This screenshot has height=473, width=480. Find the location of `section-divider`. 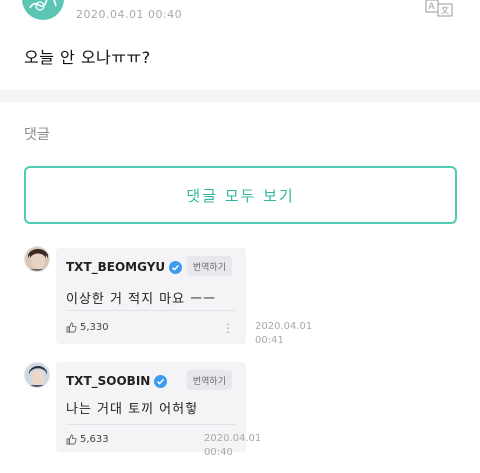

section-divider is located at coordinates (240, 96).